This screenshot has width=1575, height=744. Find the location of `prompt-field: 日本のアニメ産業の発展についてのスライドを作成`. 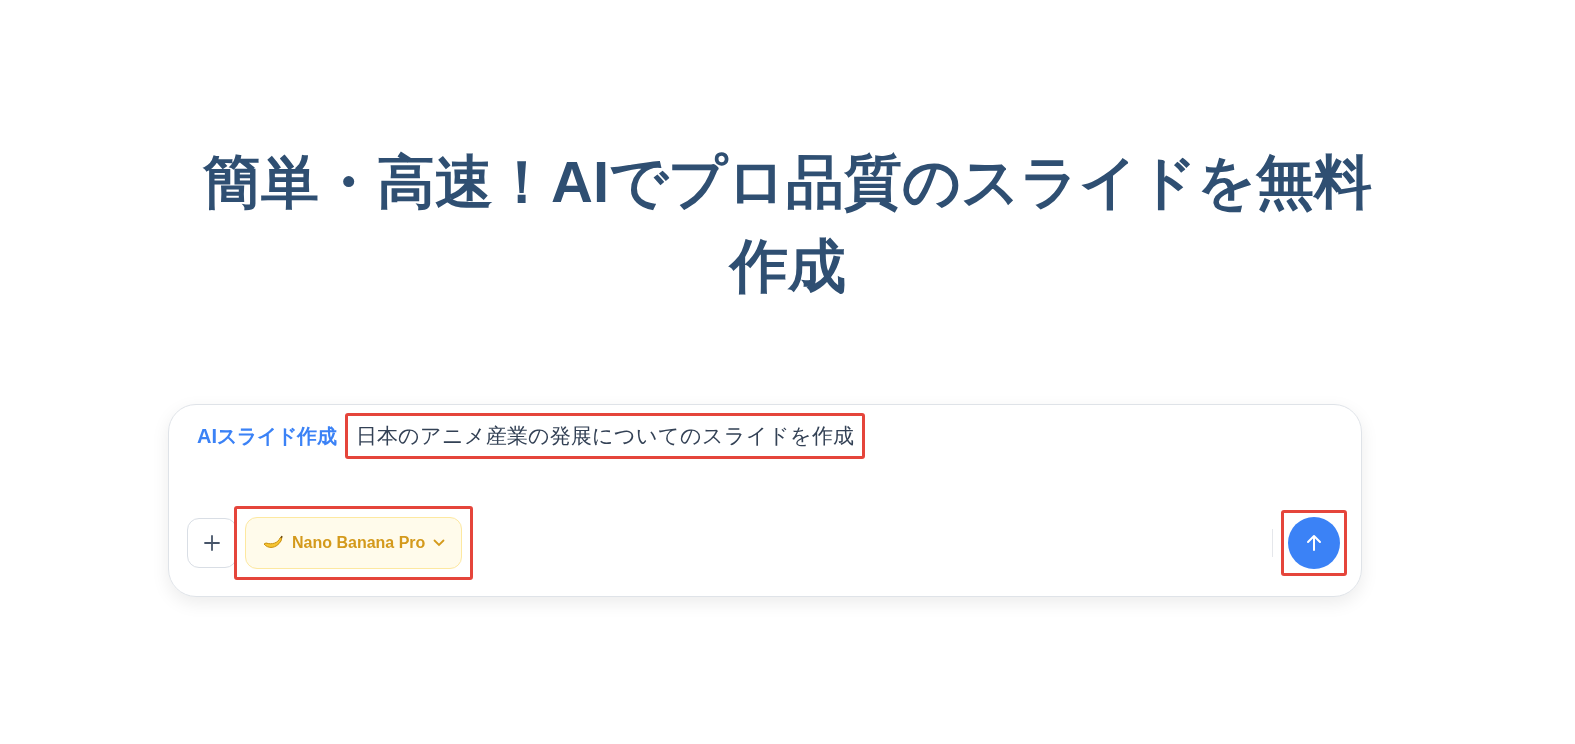

prompt-field: 日本のアニメ産業の発展についてのスライドを作成 is located at coordinates (605, 436).